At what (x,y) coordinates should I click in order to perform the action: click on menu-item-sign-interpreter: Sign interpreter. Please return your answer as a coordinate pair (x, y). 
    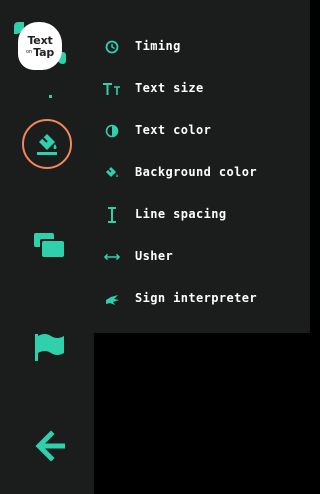
    Looking at the image, I should click on (202, 299).